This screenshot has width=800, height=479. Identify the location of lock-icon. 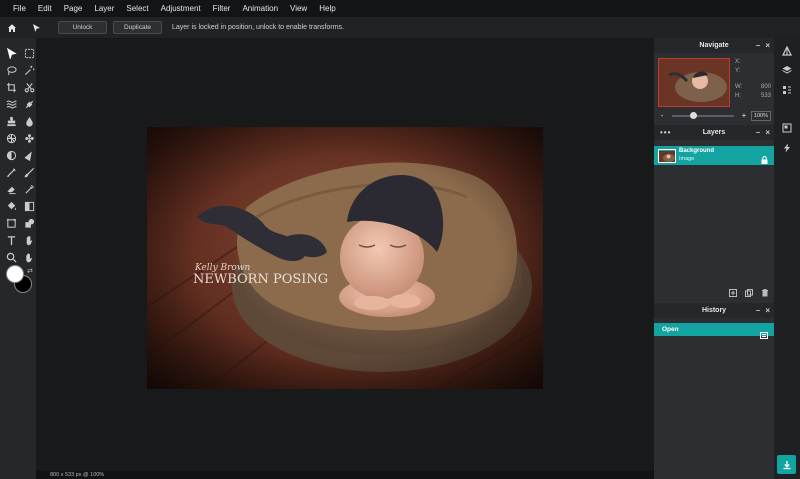
(764, 160).